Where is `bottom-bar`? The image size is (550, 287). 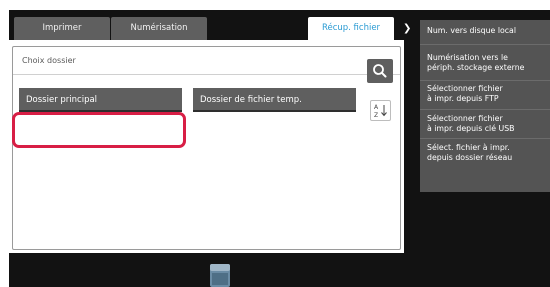
bottom-bar is located at coordinates (279, 270).